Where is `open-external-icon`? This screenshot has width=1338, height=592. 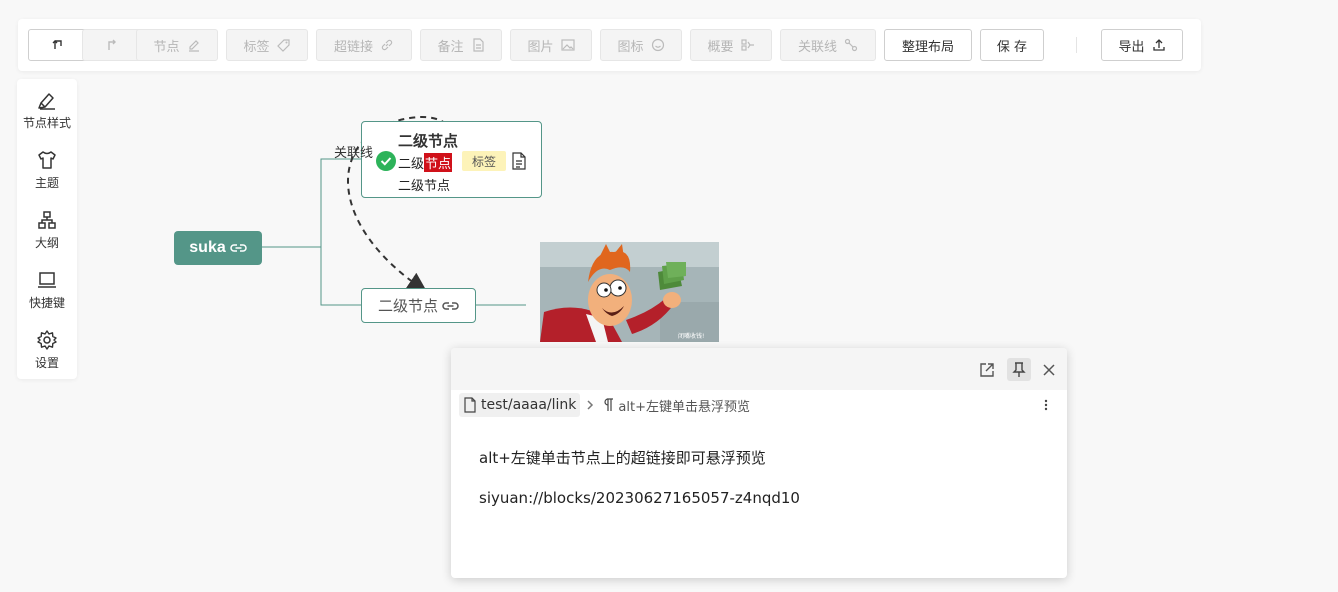
open-external-icon is located at coordinates (987, 369).